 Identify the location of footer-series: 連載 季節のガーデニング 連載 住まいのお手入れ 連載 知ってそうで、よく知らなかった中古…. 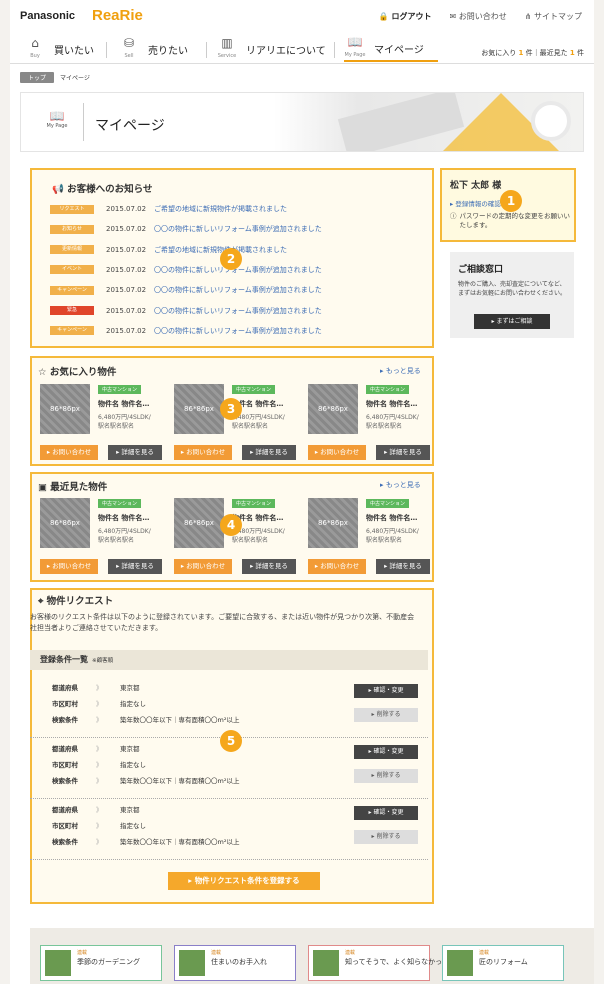
(312, 956).